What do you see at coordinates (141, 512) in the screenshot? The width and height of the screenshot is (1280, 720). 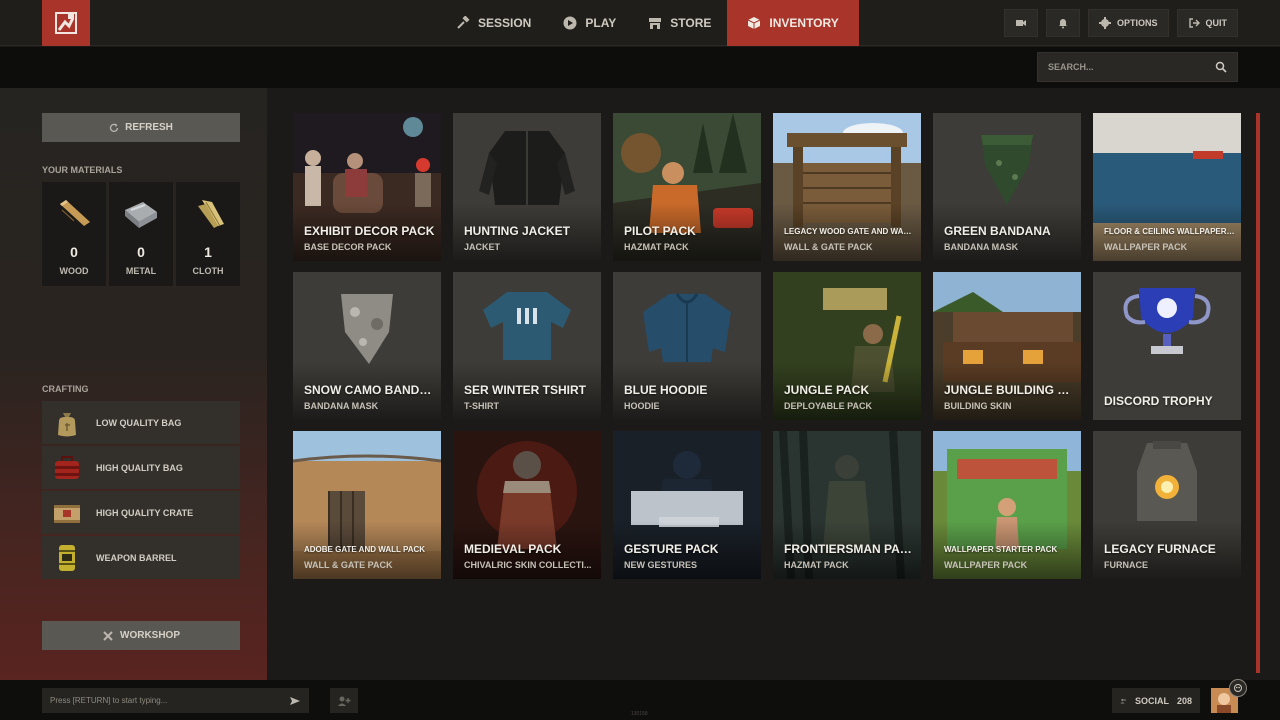 I see `craft-high-quality-crate: HIGH QUALITY CRATE` at bounding box center [141, 512].